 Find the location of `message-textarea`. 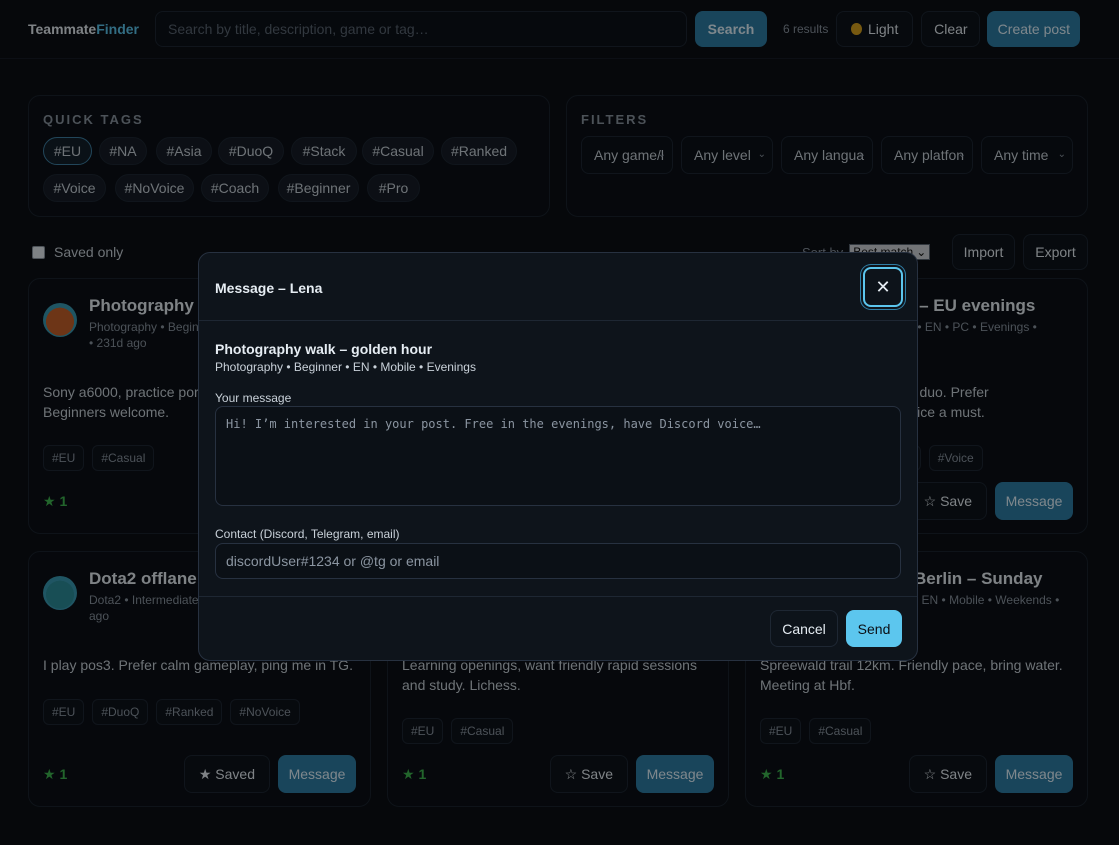

message-textarea is located at coordinates (558, 456).